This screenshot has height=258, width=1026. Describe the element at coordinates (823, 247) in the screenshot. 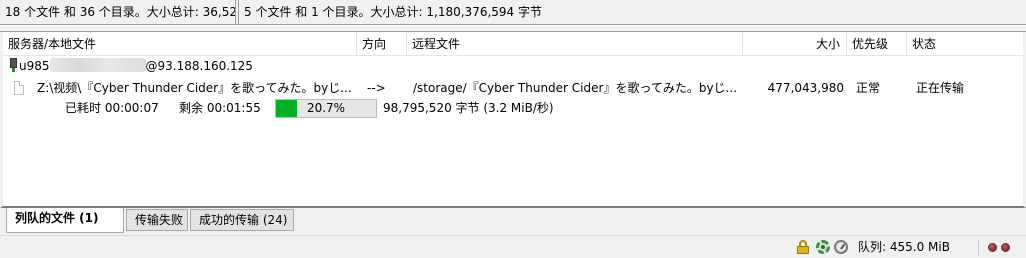

I see `gear-icon` at that location.